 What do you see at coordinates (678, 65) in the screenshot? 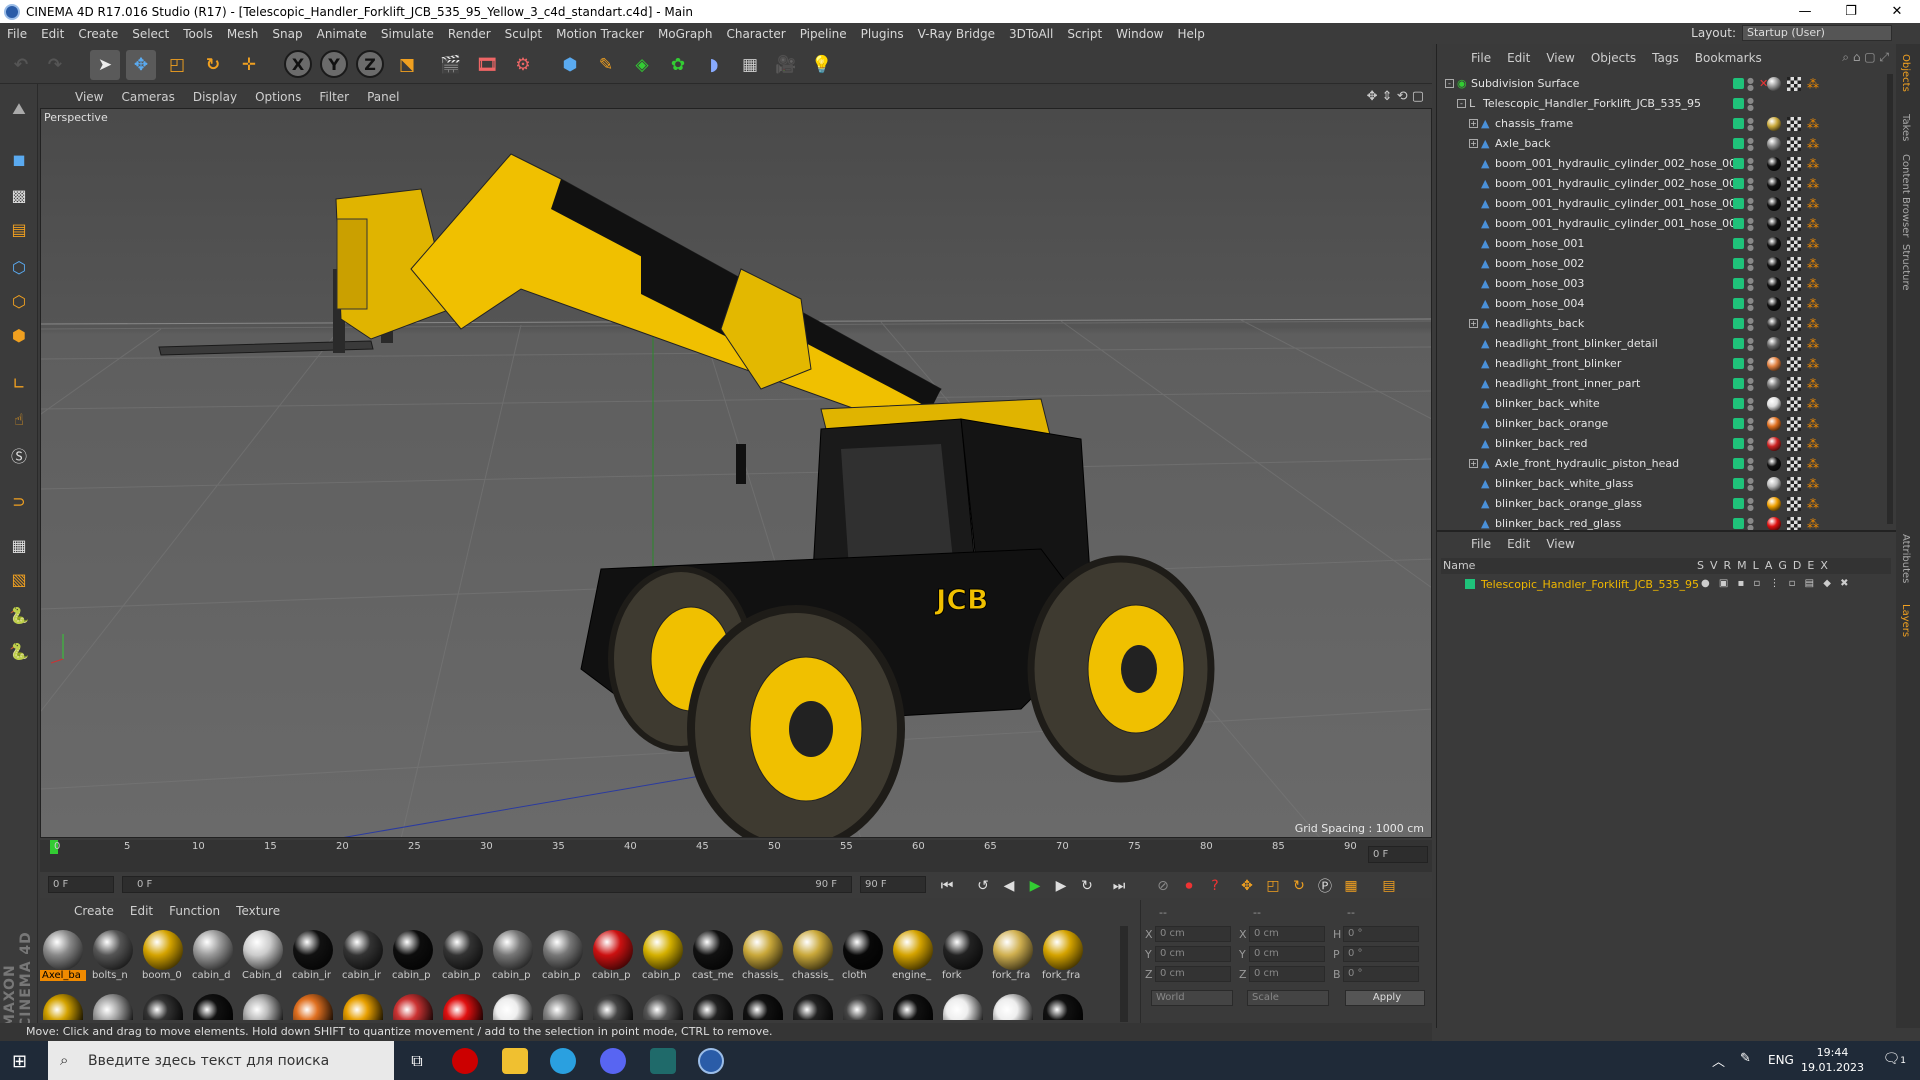
I see `cloner-icon: ✿` at bounding box center [678, 65].